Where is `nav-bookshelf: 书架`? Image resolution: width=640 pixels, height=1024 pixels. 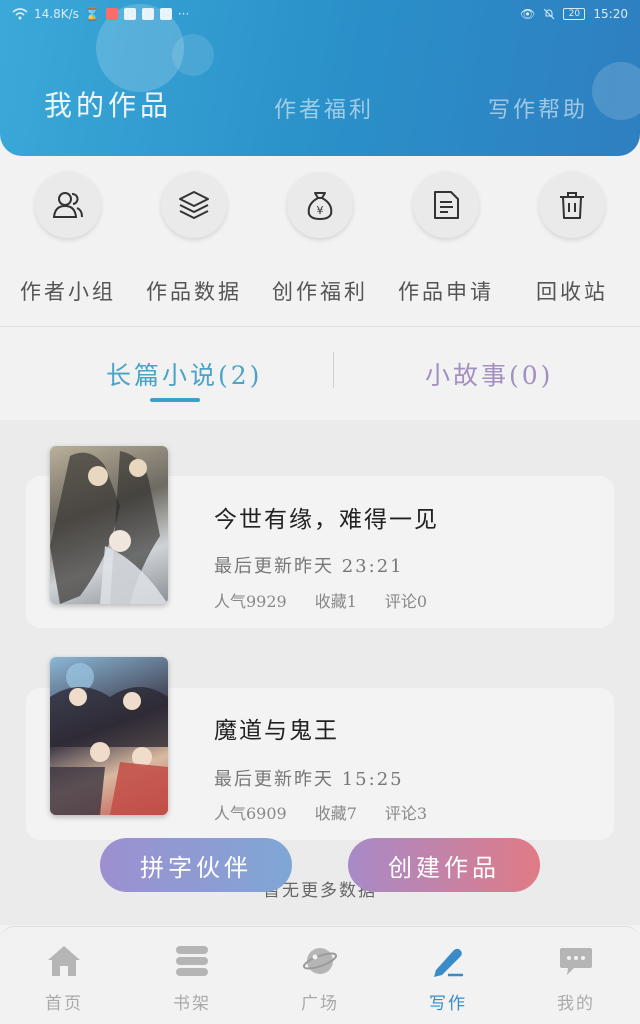
nav-bookshelf: 书架 is located at coordinates (192, 977).